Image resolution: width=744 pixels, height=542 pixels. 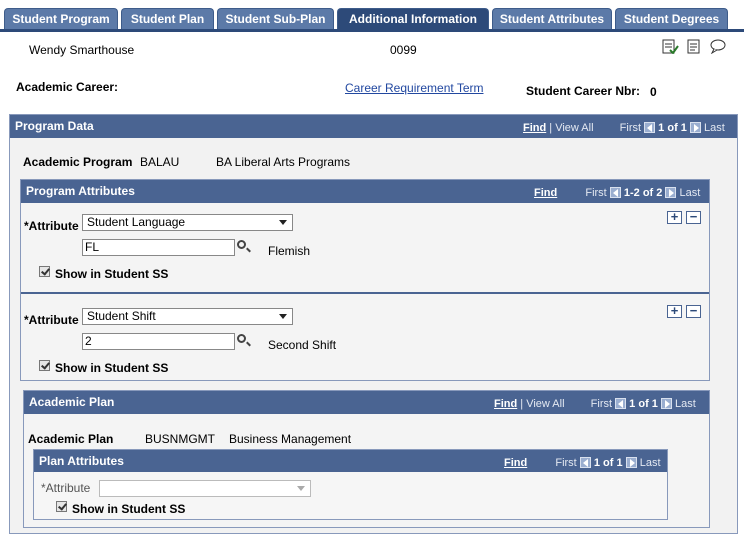 I want to click on delete-row-button-2: −, so click(x=693, y=311).